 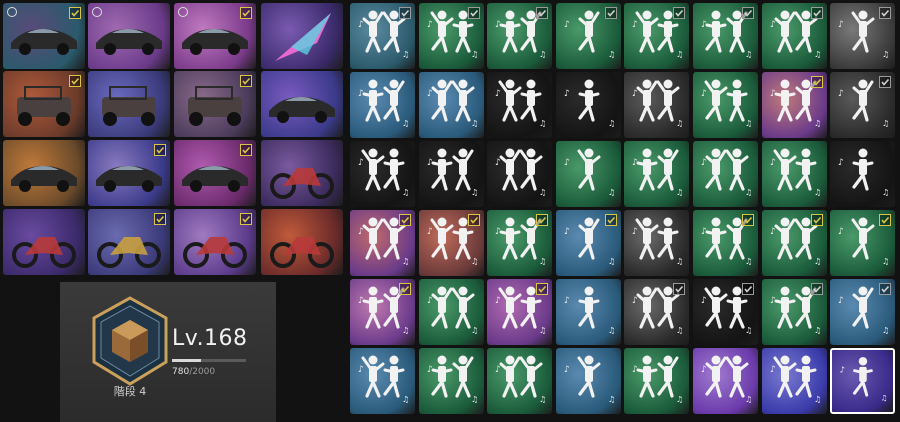 What do you see at coordinates (382, 312) in the screenshot?
I see `emote-5-1-tile: ♪ ♫` at bounding box center [382, 312].